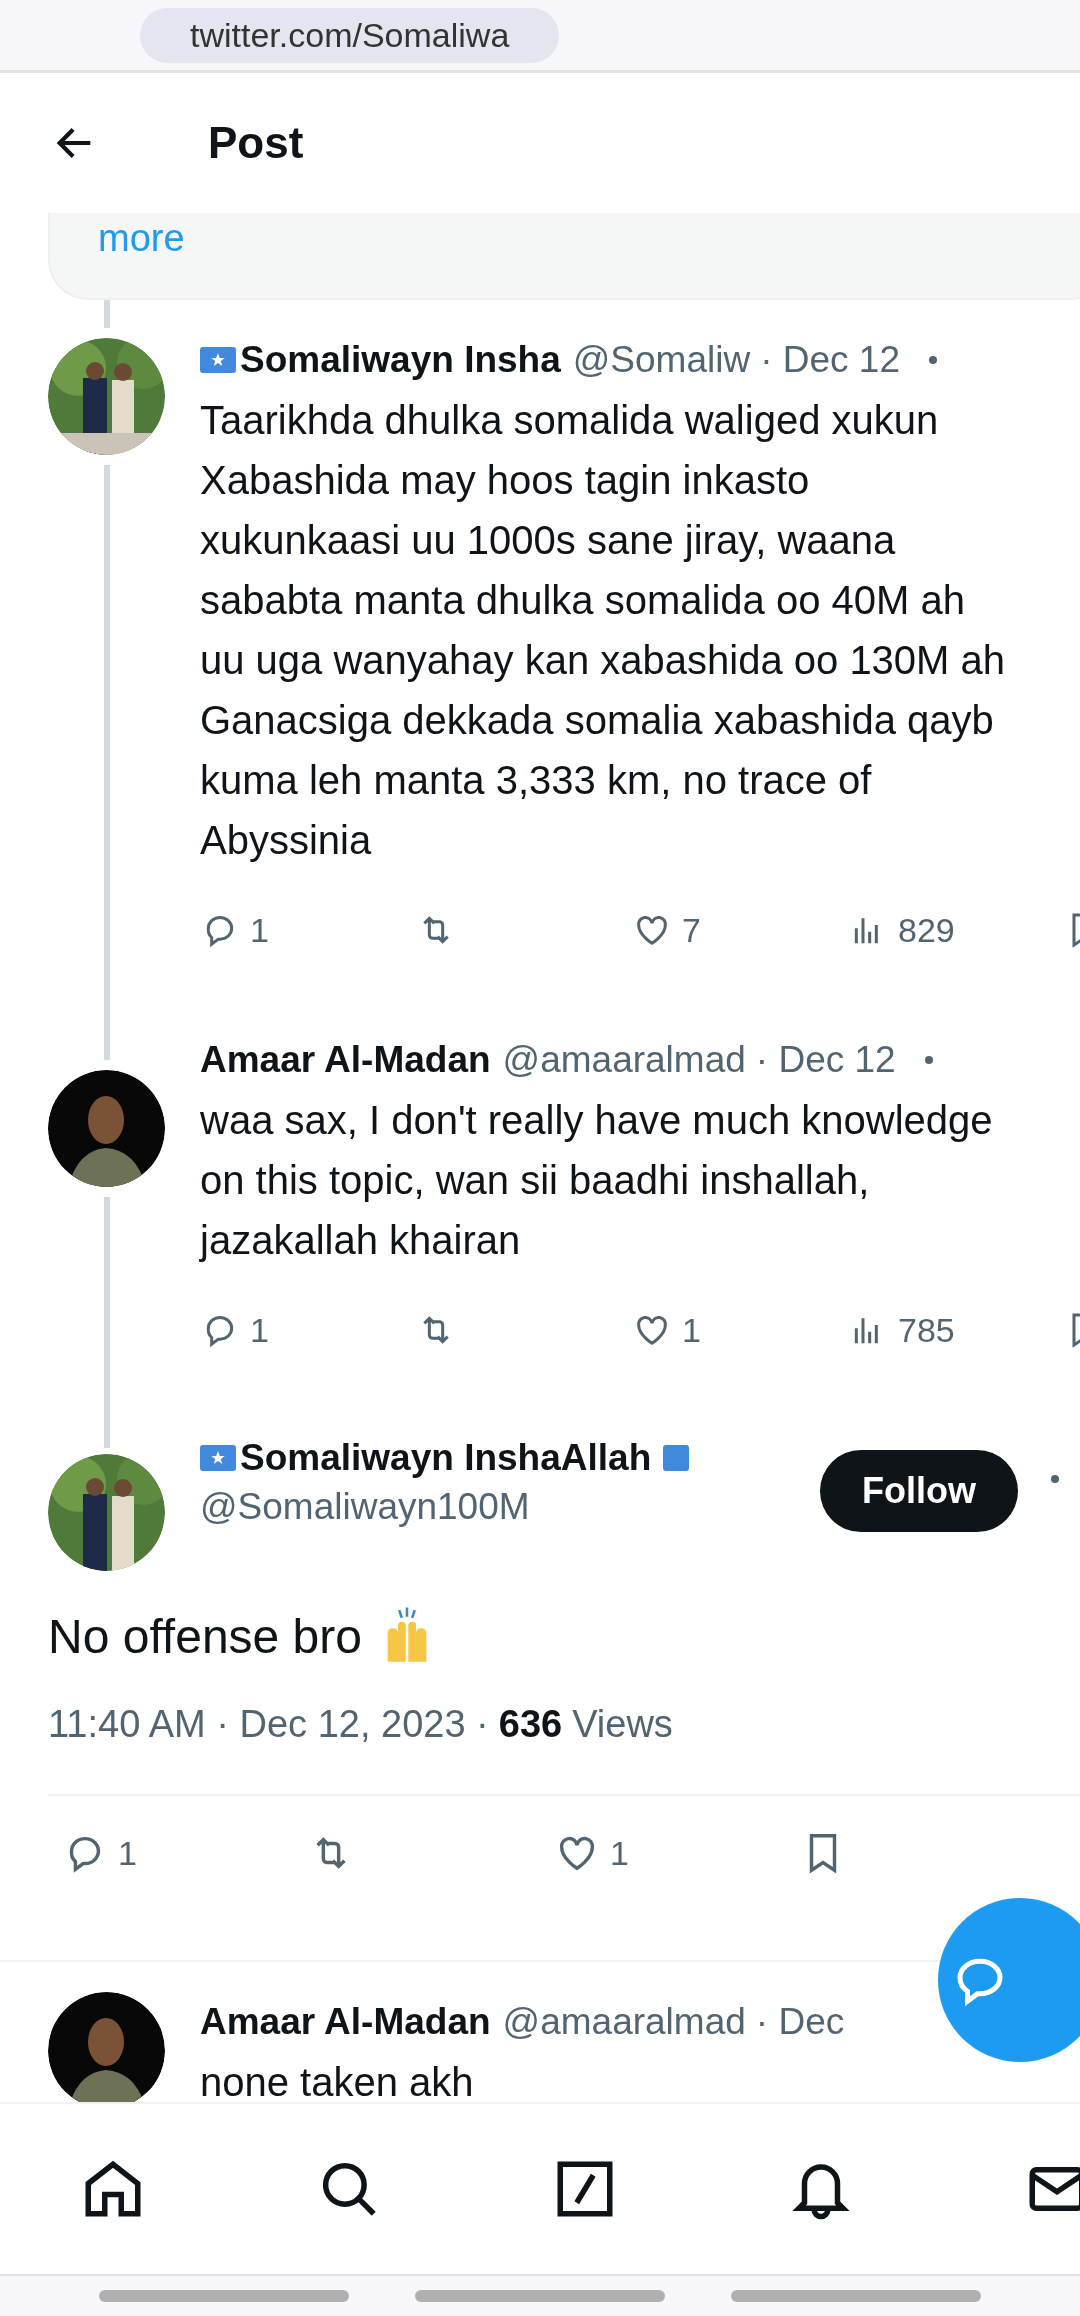 The height and width of the screenshot is (2316, 1080). Describe the element at coordinates (926, 930) in the screenshot. I see `view-count: 829` at that location.